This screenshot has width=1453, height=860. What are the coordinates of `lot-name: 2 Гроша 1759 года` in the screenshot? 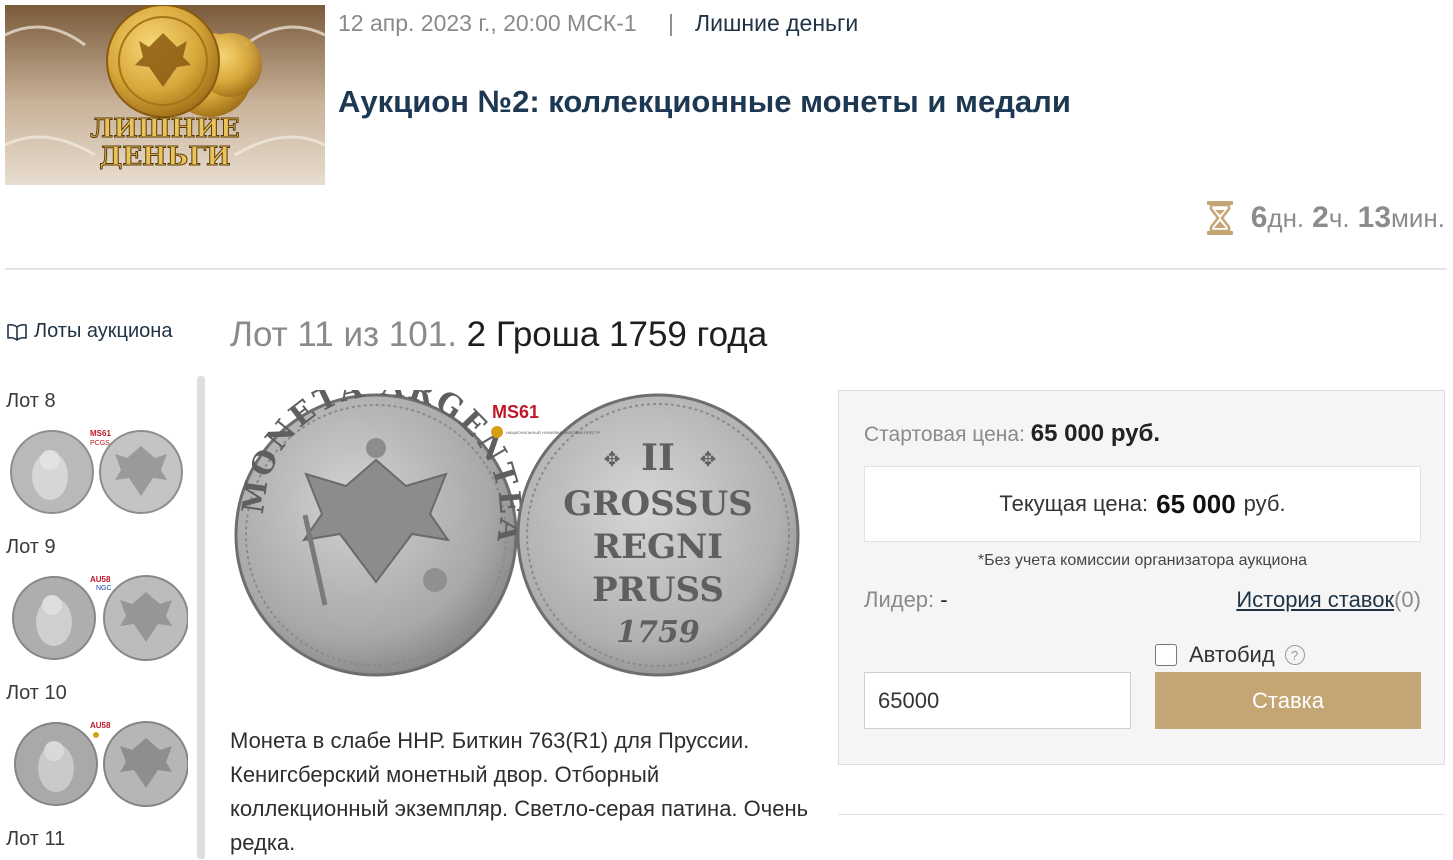 It's located at (617, 334).